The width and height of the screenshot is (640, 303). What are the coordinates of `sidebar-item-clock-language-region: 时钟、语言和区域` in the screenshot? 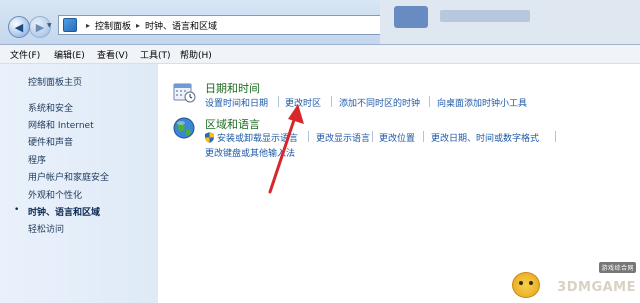 It's located at (64, 211).